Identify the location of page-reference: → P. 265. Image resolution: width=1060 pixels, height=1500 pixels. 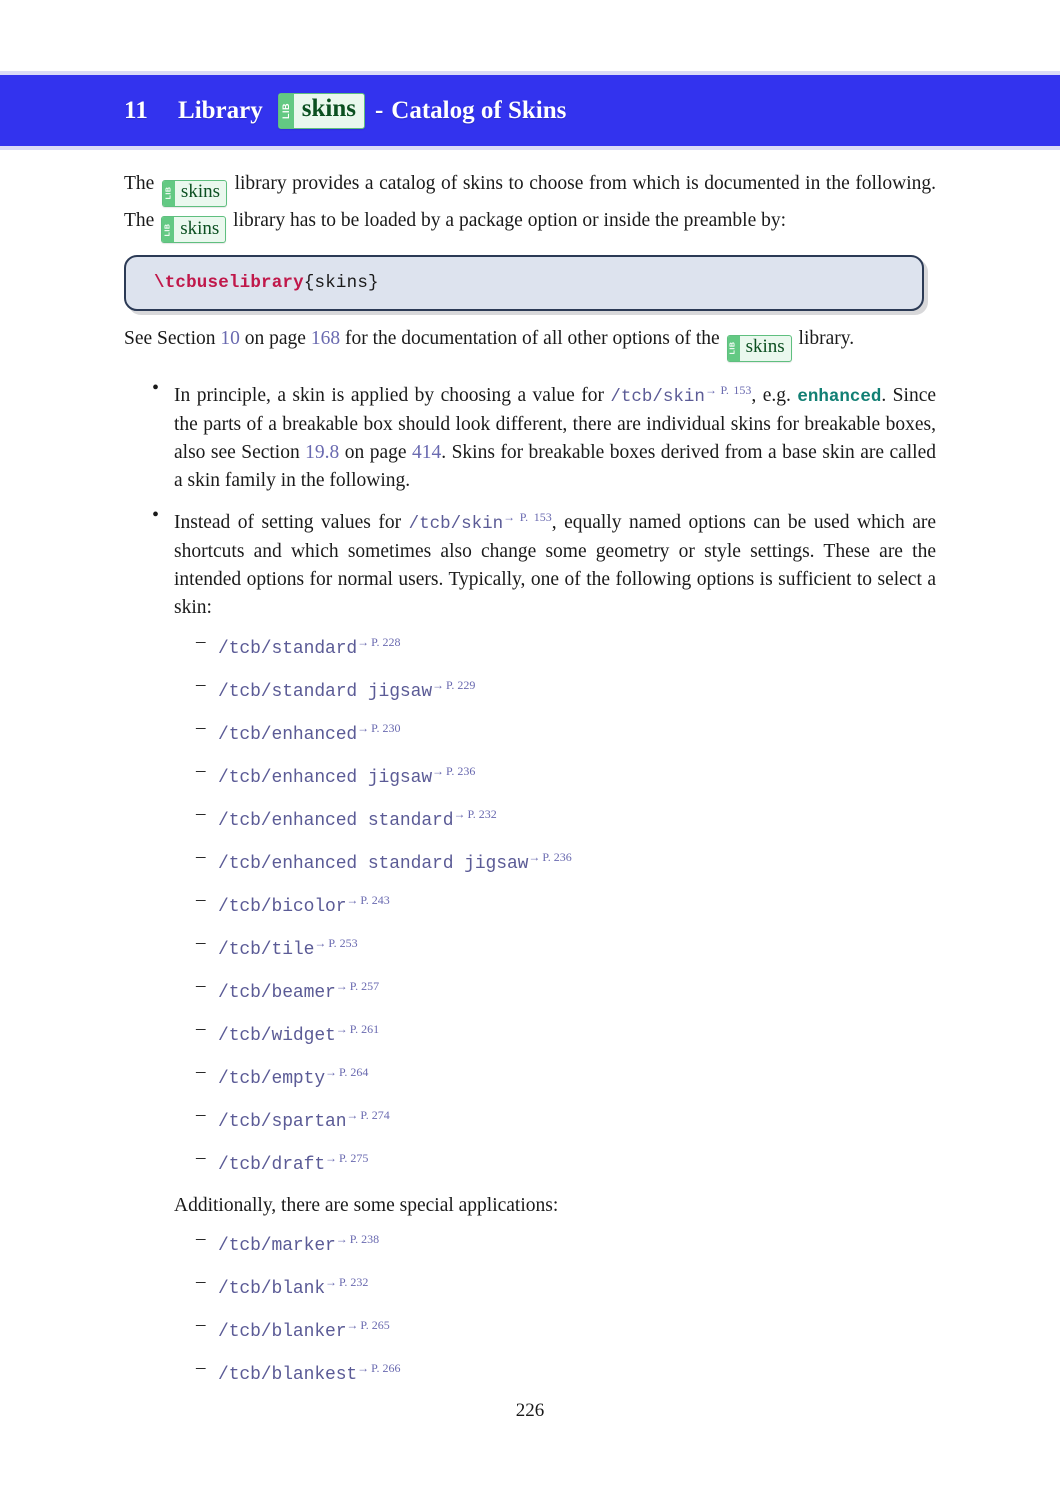
(367, 1325).